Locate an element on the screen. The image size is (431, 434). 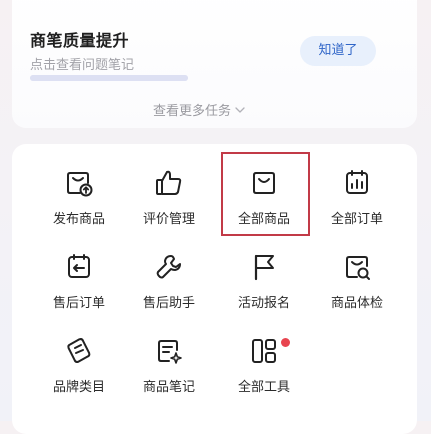
tool-all-products: 全部商品 is located at coordinates (264, 208).